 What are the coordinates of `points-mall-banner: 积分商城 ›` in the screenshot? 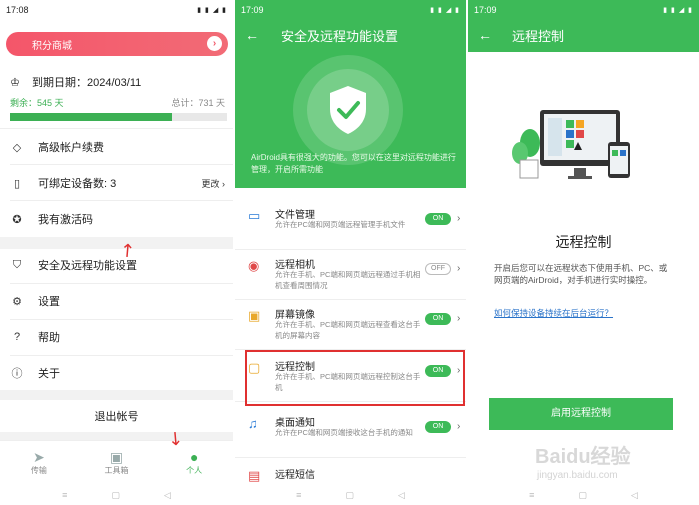 It's located at (117, 44).